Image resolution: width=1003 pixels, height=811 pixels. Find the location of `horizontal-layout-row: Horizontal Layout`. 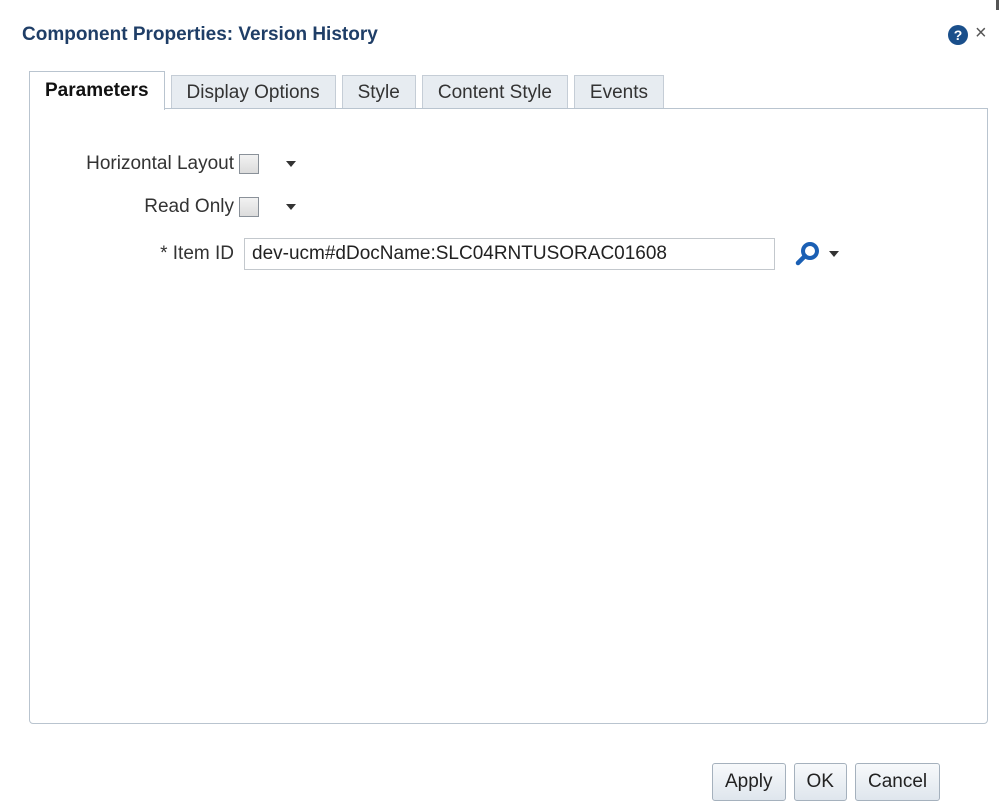

horizontal-layout-row: Horizontal Layout is located at coordinates (174, 164).